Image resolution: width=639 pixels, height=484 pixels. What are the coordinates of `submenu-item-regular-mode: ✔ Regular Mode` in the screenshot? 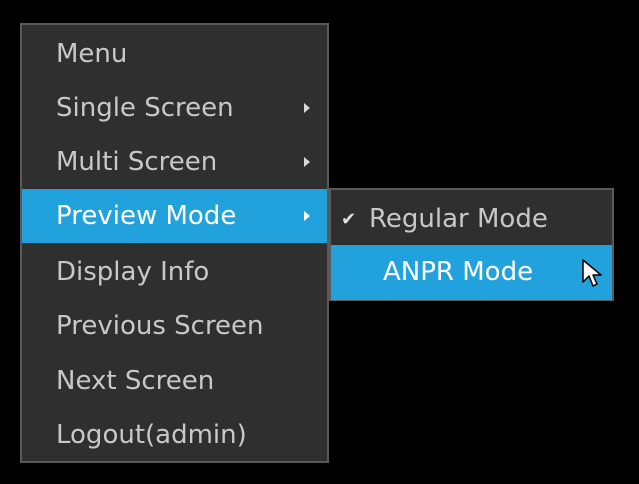 It's located at (471, 219).